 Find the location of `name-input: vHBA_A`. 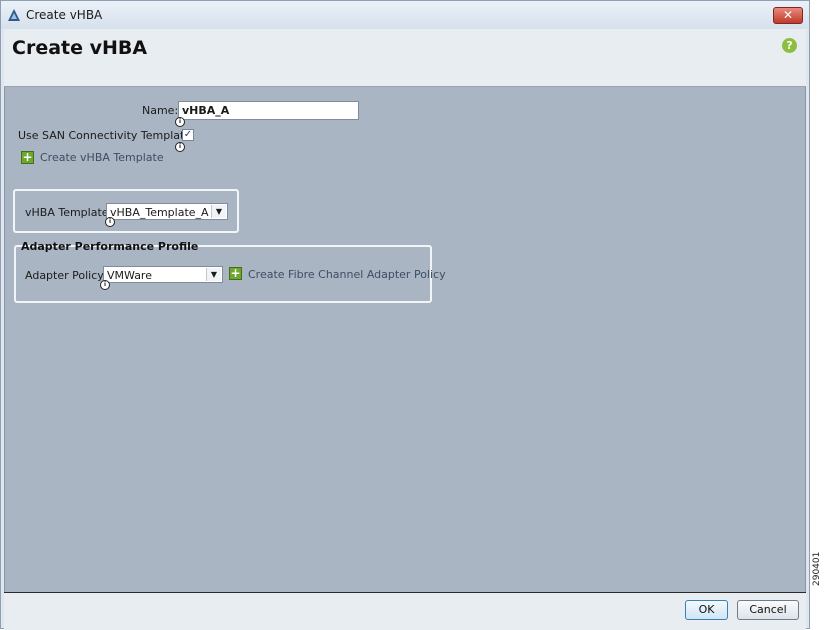

name-input: vHBA_A is located at coordinates (268, 110).